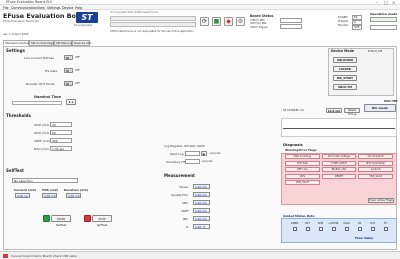 This screenshot has width=400, height=259. Describe the element at coordinates (61, 132) in the screenshot. I see `iocp-spinner: 60` at that location.